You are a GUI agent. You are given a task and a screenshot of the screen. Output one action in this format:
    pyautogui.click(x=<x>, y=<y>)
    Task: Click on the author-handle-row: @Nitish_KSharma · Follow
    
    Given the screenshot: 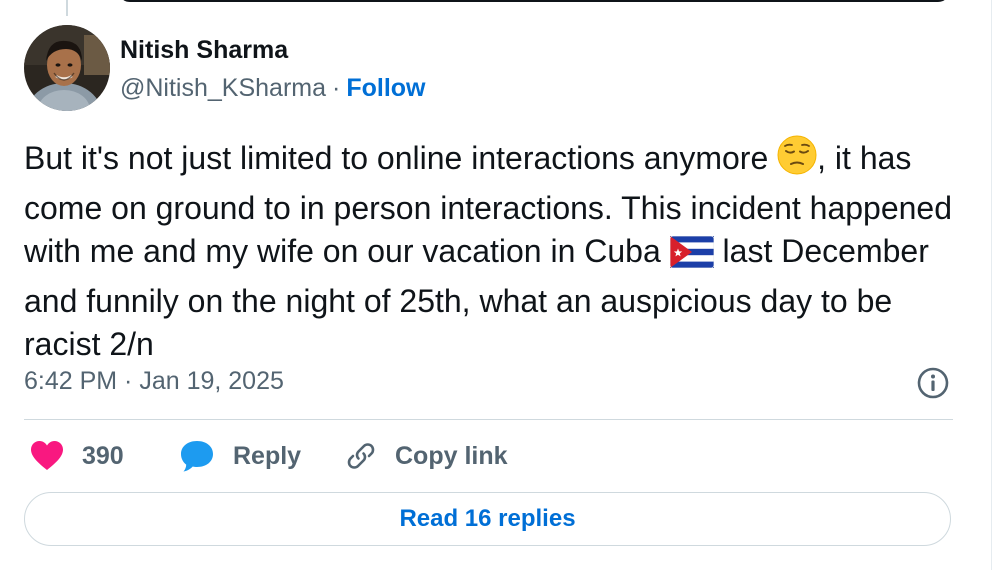 What is the action you would take?
    pyautogui.click(x=273, y=88)
    